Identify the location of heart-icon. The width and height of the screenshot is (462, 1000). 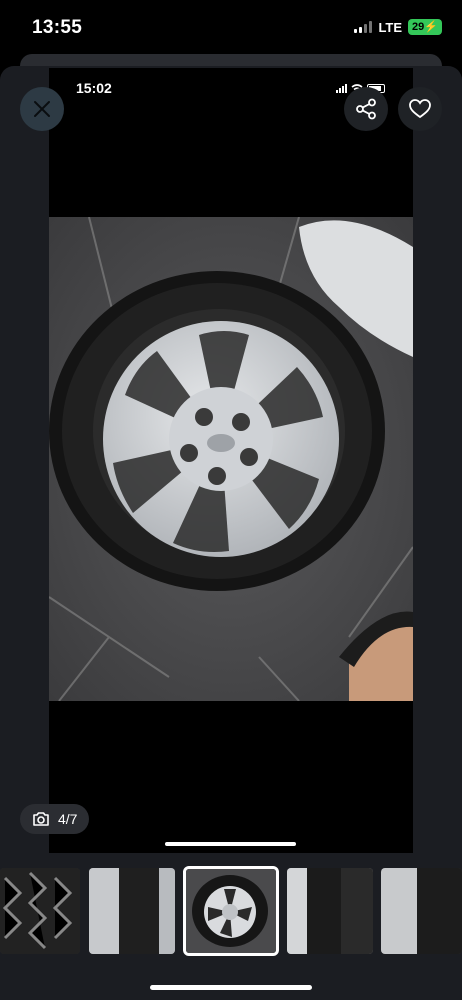
(420, 109).